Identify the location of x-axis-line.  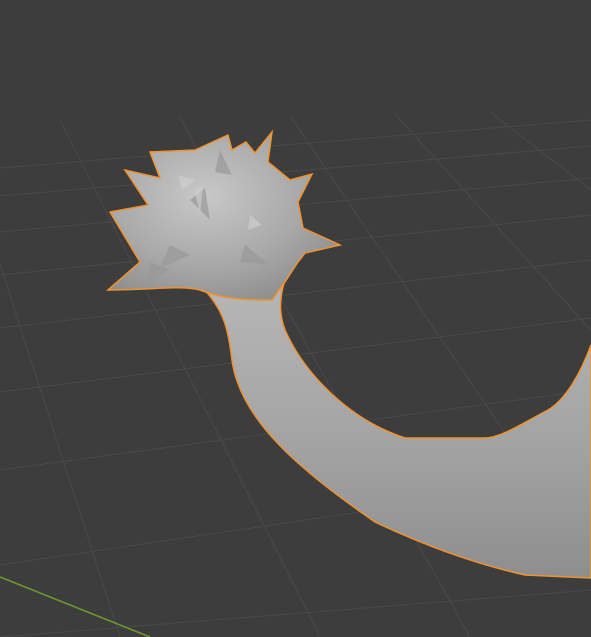
(75, 606).